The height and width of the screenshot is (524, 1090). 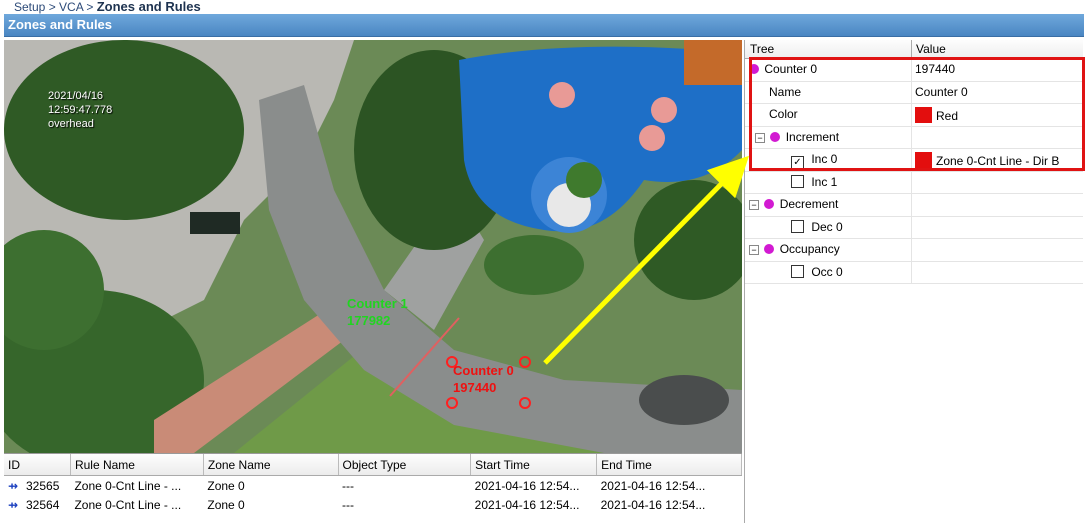 I want to click on col-zone-name: Zone Name, so click(x=271, y=465).